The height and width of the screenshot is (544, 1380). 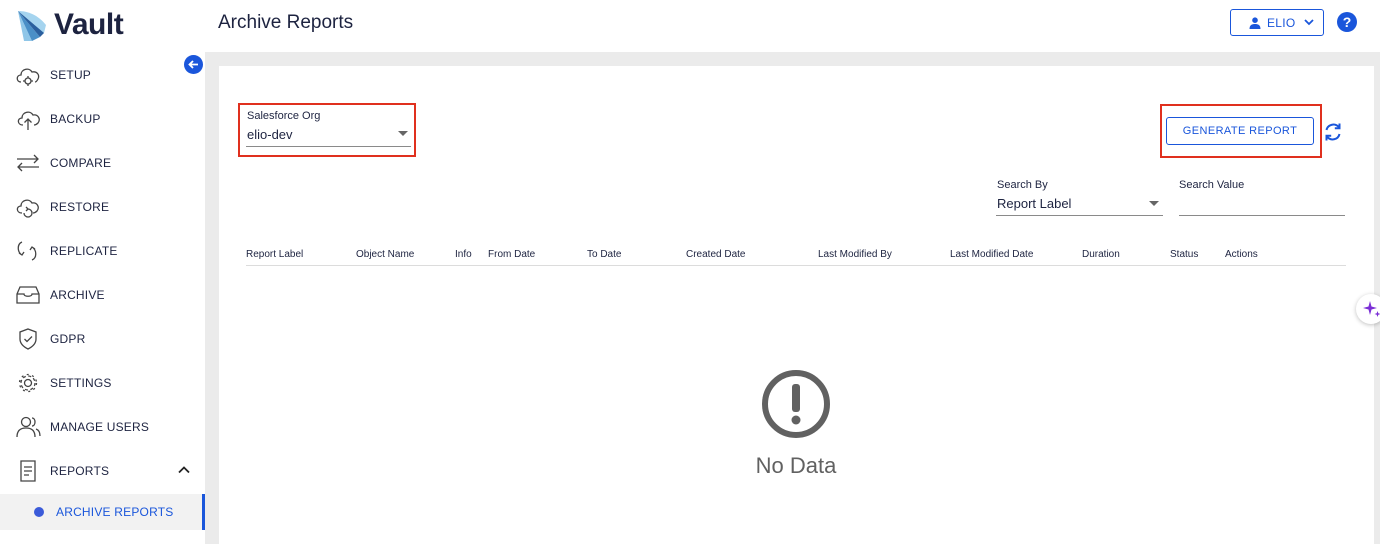 I want to click on sidebar-item-restore: RESTORE, so click(x=102, y=207).